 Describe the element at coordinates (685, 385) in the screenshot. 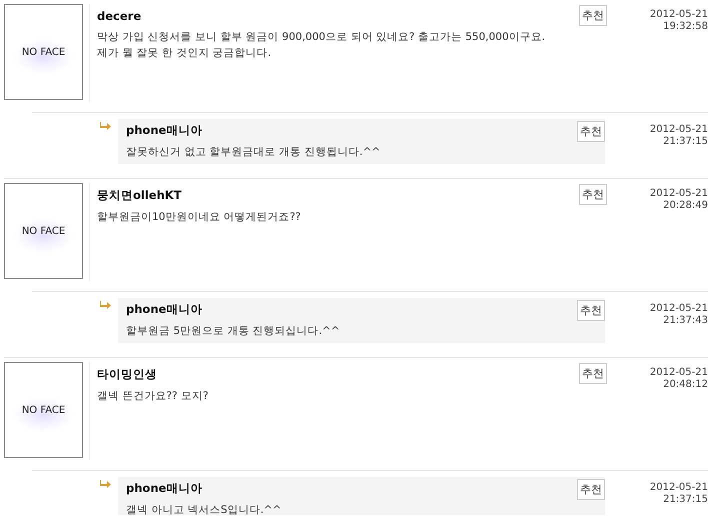

I see `post-time: 20:48:12` at that location.